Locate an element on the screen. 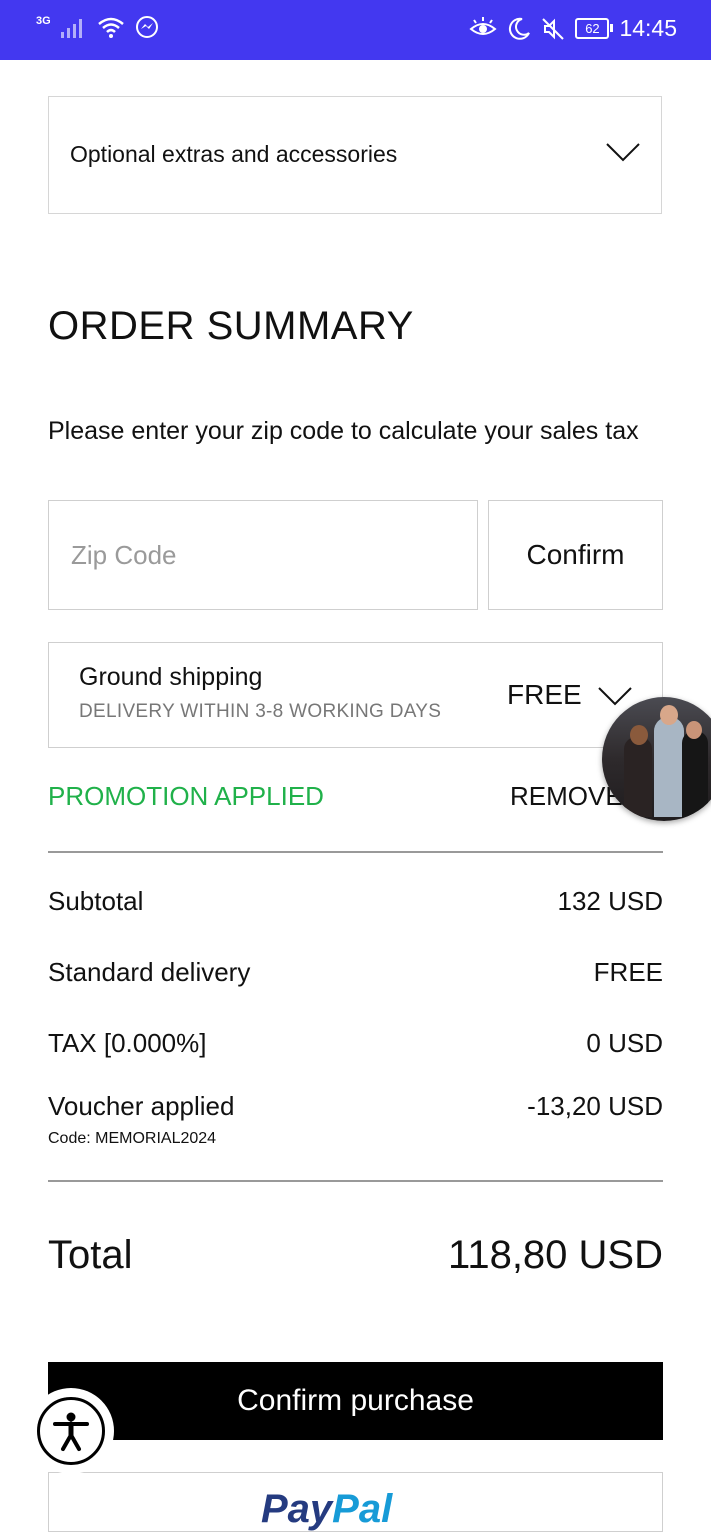 The height and width of the screenshot is (1532, 711). network-type: 3G is located at coordinates (43, 21).